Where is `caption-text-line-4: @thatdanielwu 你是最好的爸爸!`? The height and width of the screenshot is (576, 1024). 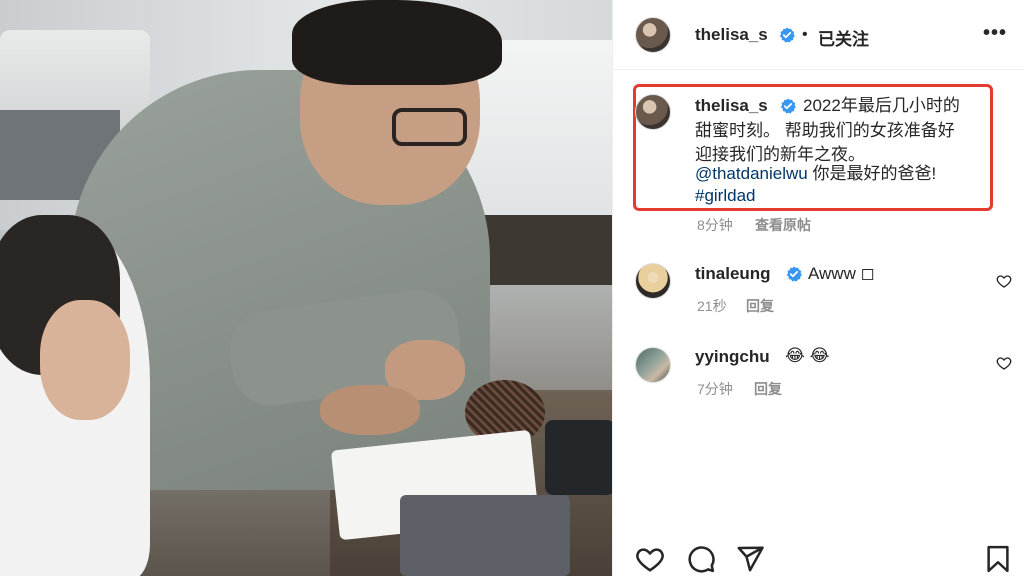
caption-text-line-4: @thatdanielwu 你是最好的爸爸! is located at coordinates (815, 174).